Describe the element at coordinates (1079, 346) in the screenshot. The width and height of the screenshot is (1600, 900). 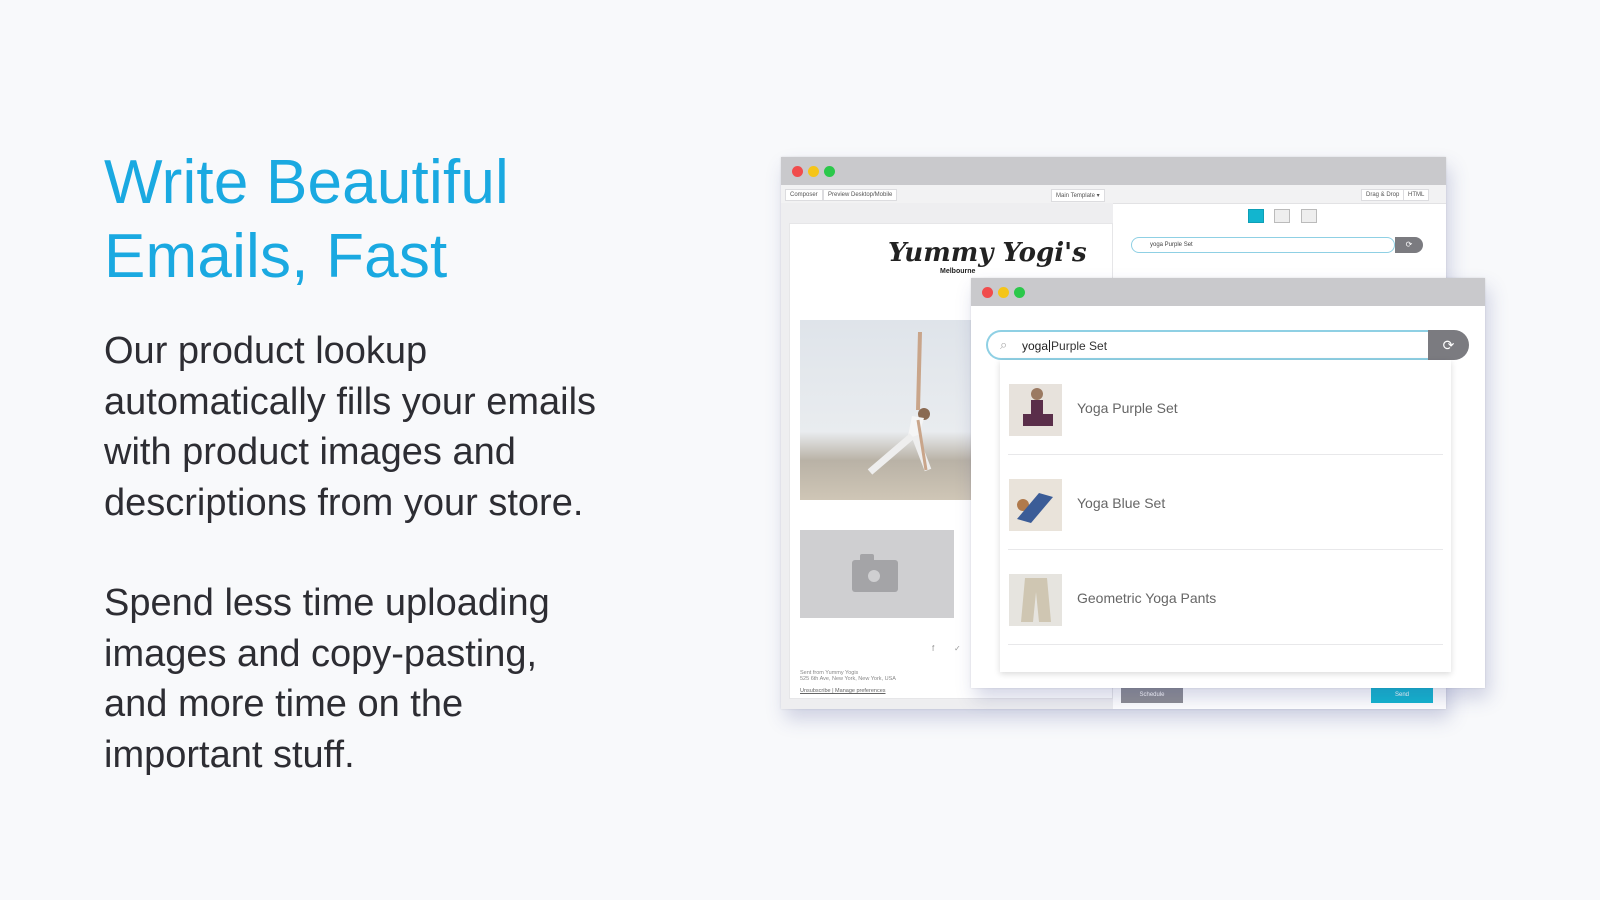
I see `autocomplete-text: Purple Set` at that location.